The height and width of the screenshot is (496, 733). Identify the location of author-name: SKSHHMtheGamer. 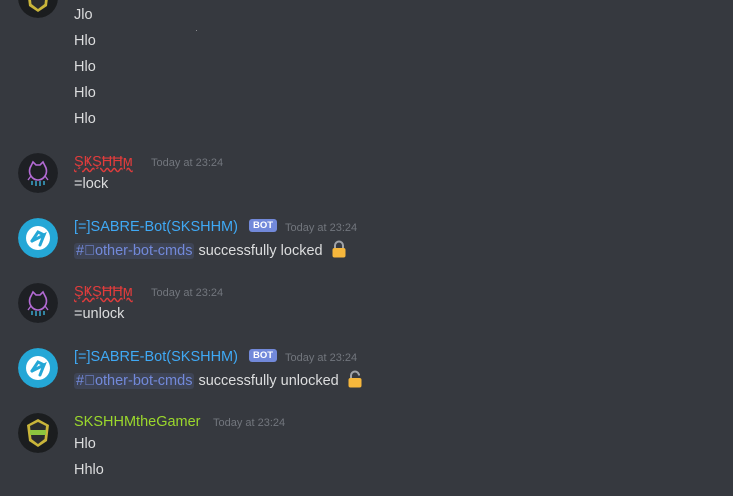
(137, 422).